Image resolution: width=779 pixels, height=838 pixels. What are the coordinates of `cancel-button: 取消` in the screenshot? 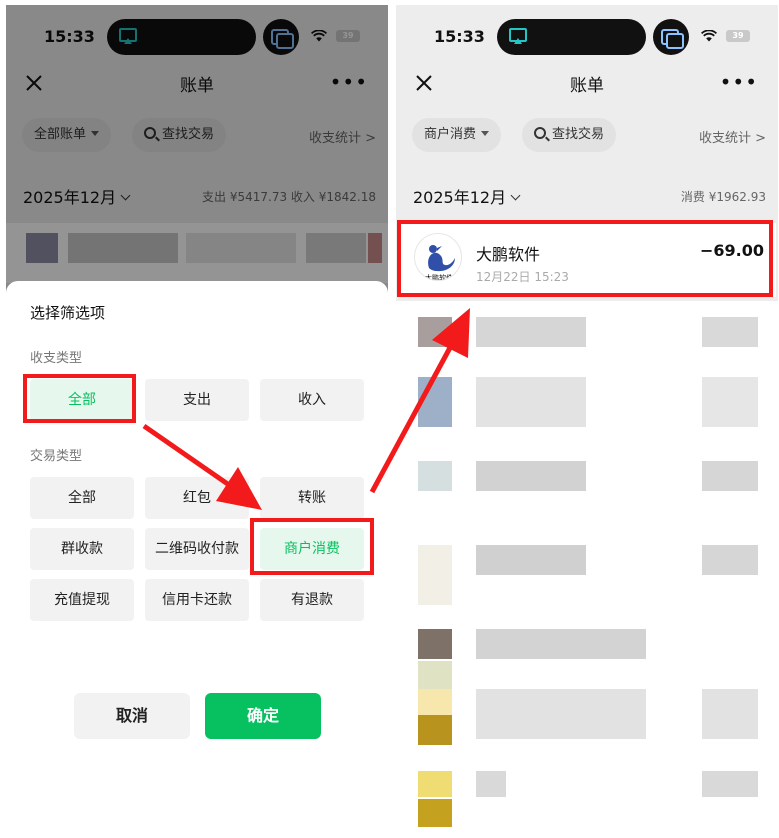 It's located at (132, 716).